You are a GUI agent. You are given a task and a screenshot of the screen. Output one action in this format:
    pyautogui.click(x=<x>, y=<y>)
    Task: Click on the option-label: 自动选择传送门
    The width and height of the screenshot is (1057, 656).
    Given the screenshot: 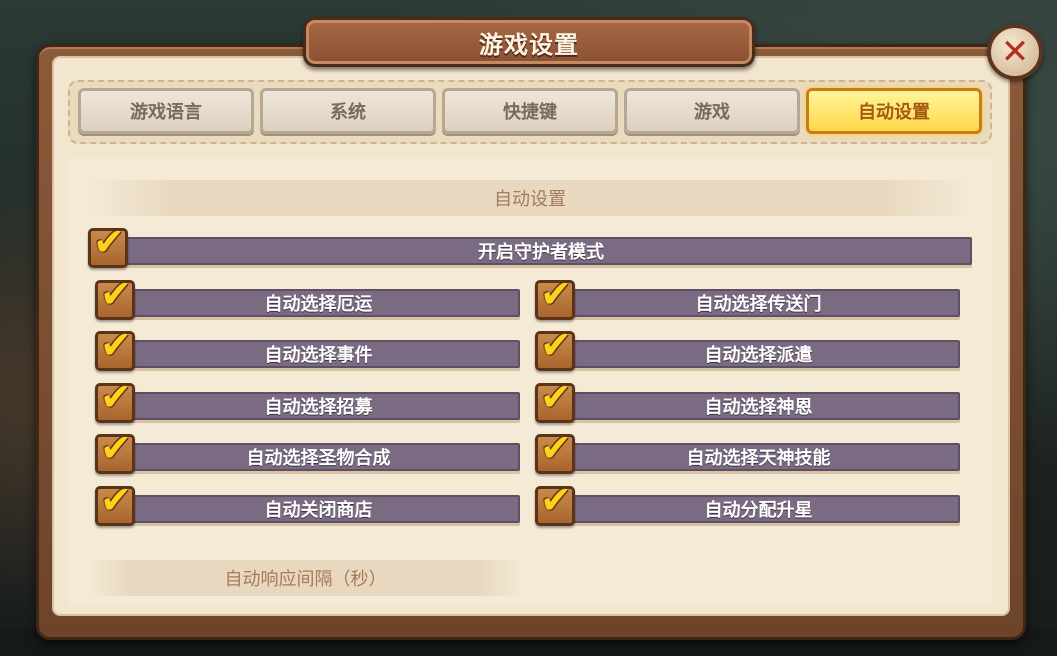 What is the action you would take?
    pyautogui.click(x=758, y=303)
    